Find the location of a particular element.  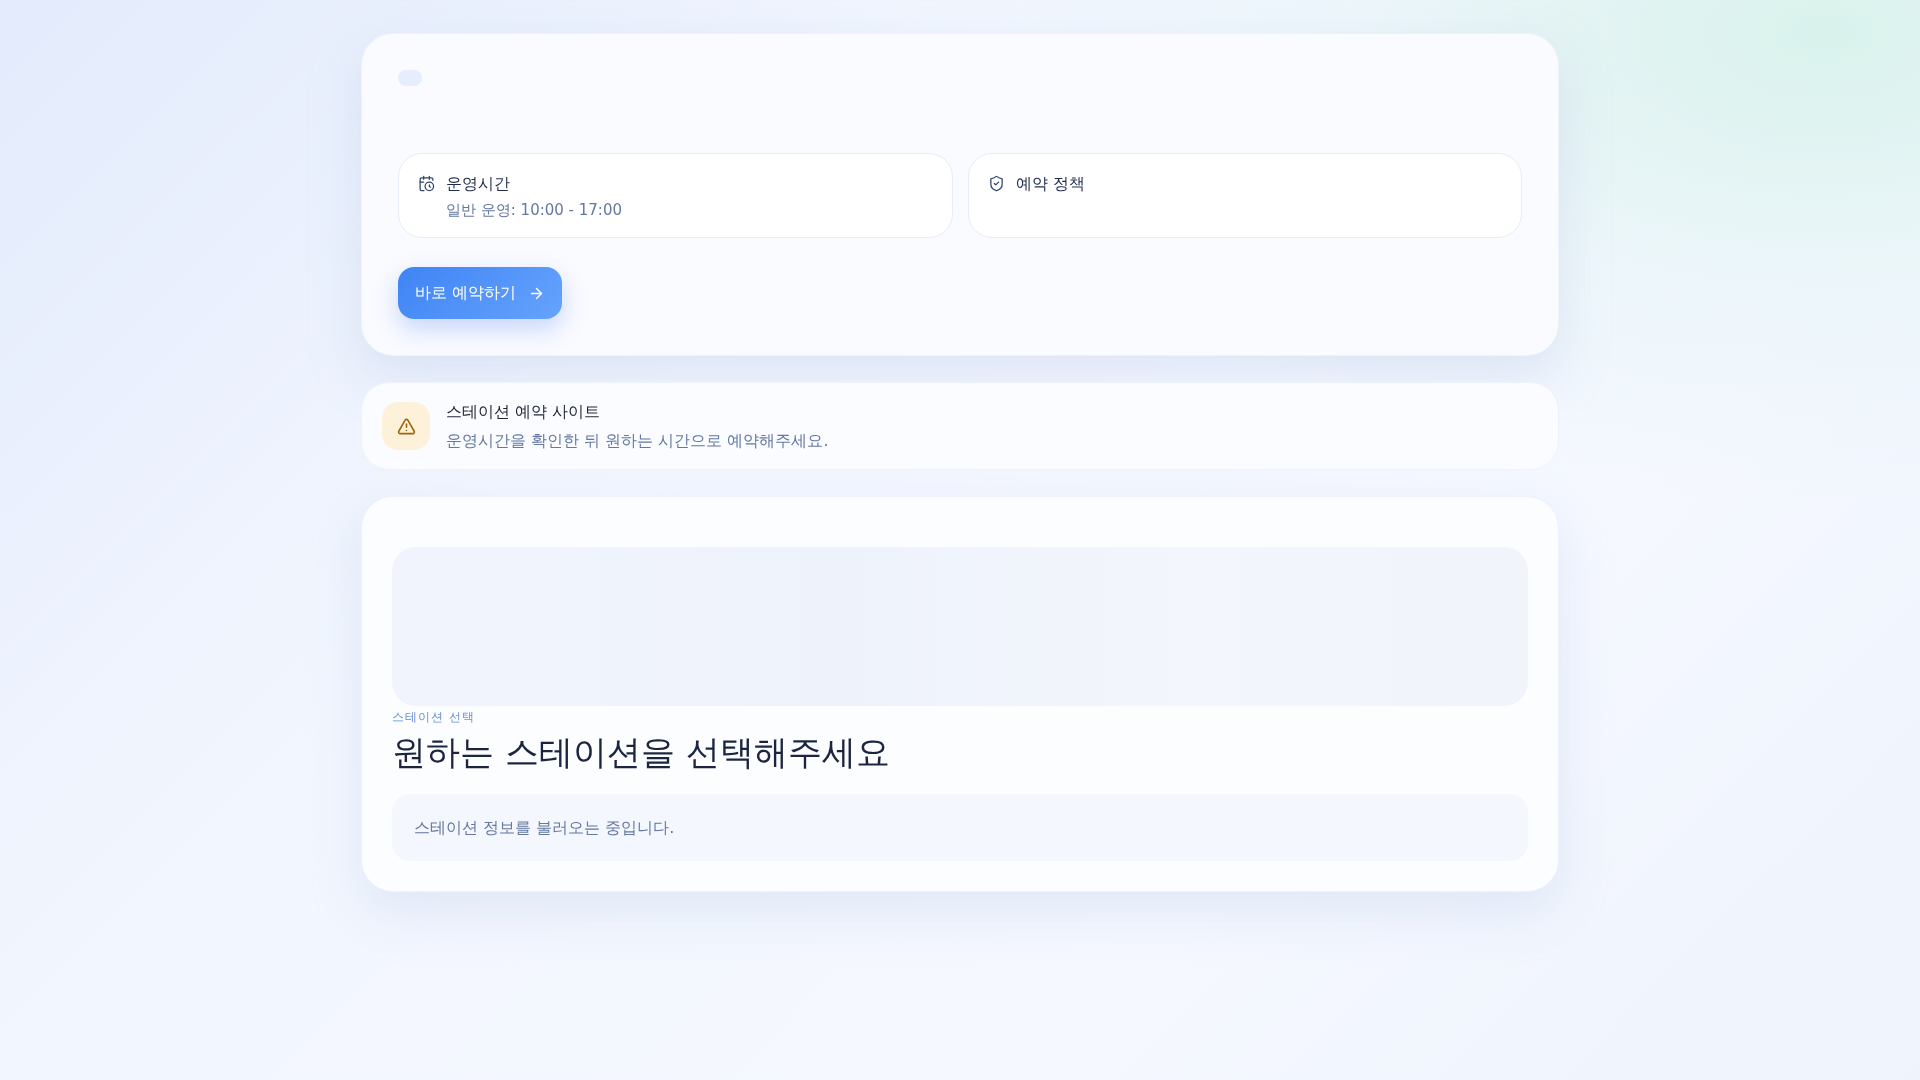

book-now-button: 바로 예약하기 is located at coordinates (480, 293).